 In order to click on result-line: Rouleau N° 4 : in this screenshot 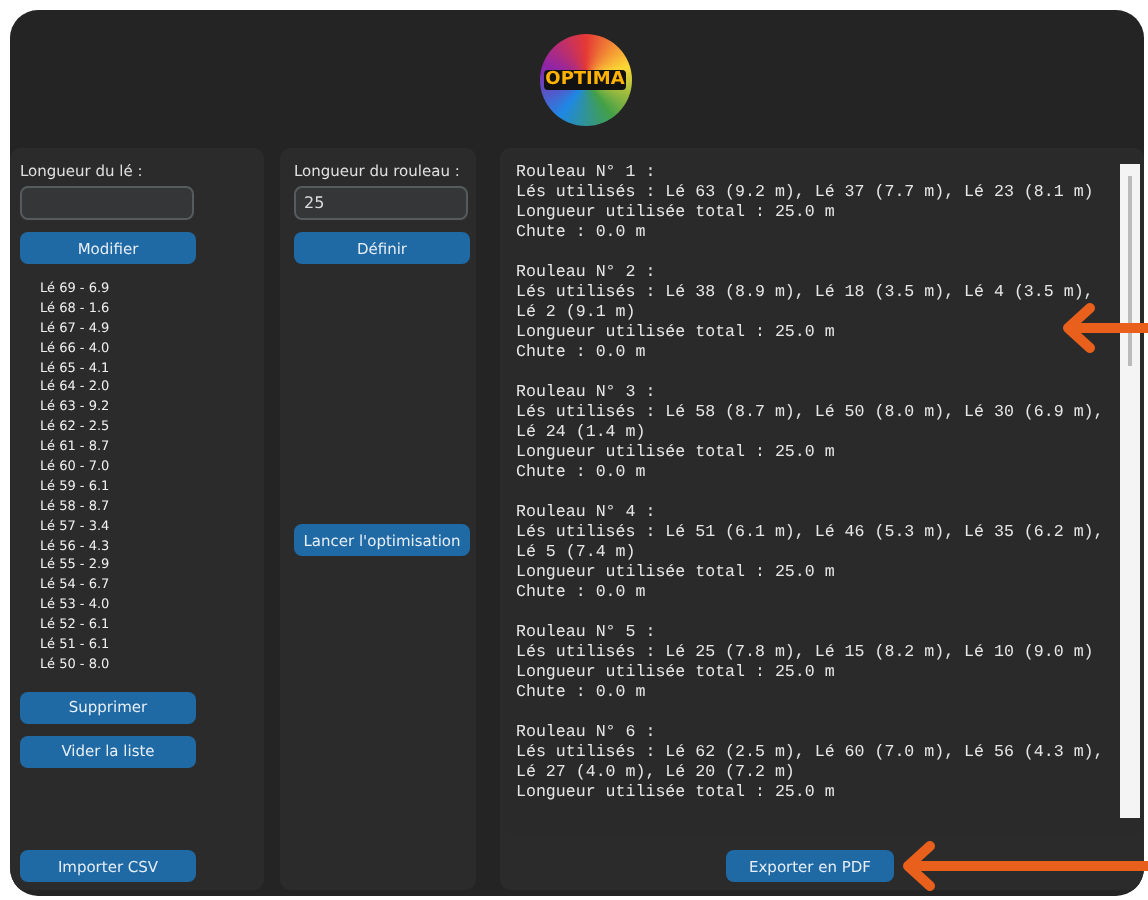, I will do `click(587, 514)`.